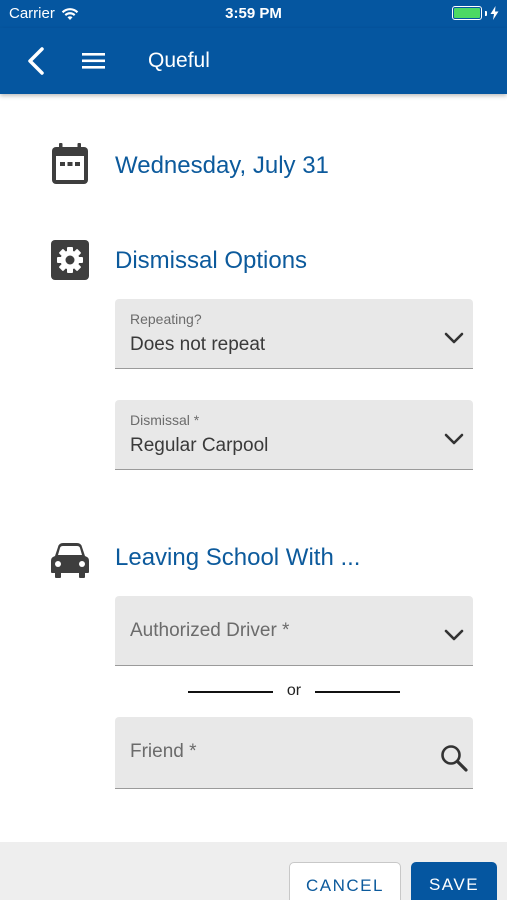 The height and width of the screenshot is (900, 507). I want to click on separator-line-right, so click(357, 692).